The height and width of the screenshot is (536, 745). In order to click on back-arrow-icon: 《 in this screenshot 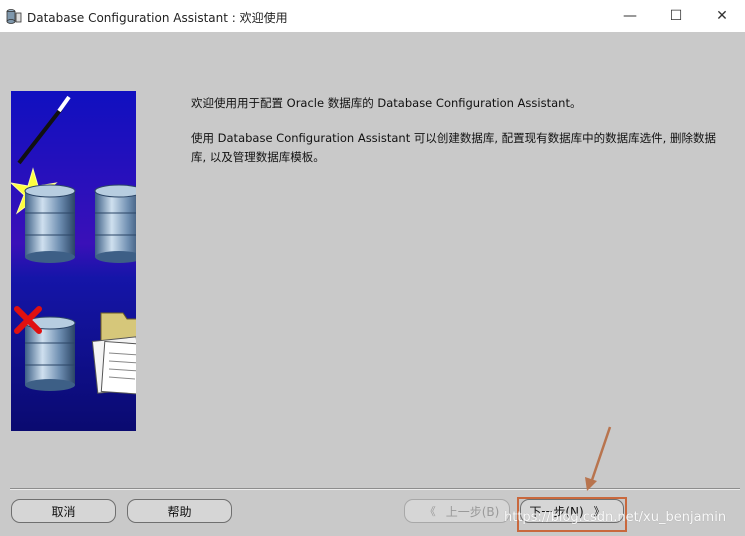, I will do `click(430, 511)`.